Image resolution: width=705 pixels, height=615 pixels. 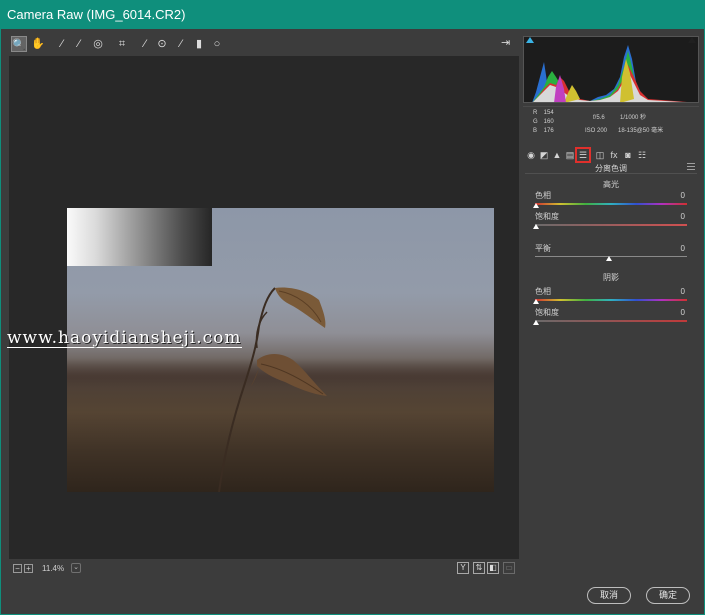 I want to click on open-preferences-icon: ⇥, so click(x=507, y=43).